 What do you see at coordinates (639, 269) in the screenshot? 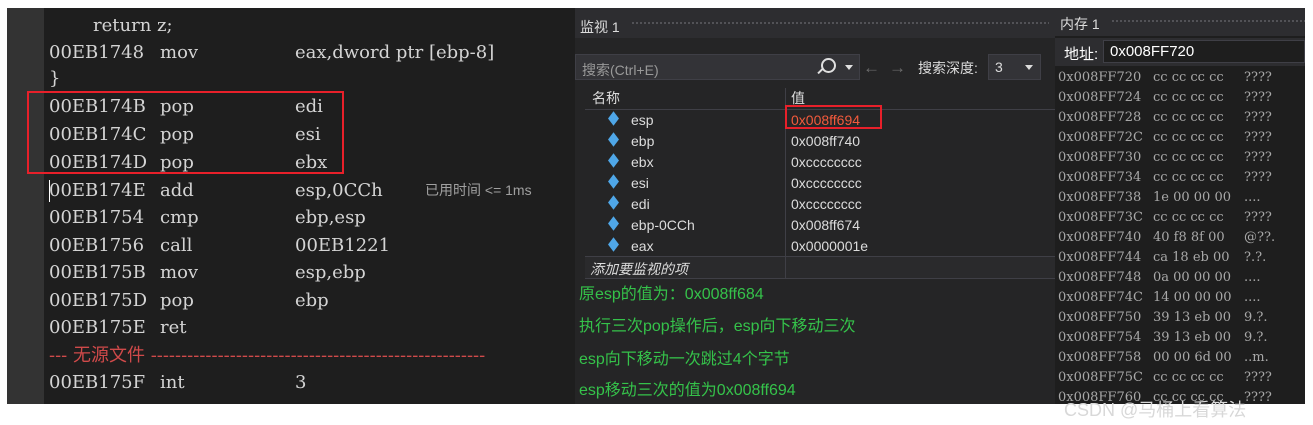
I see `add-watch-placeholder: 添加要监视的项` at bounding box center [639, 269].